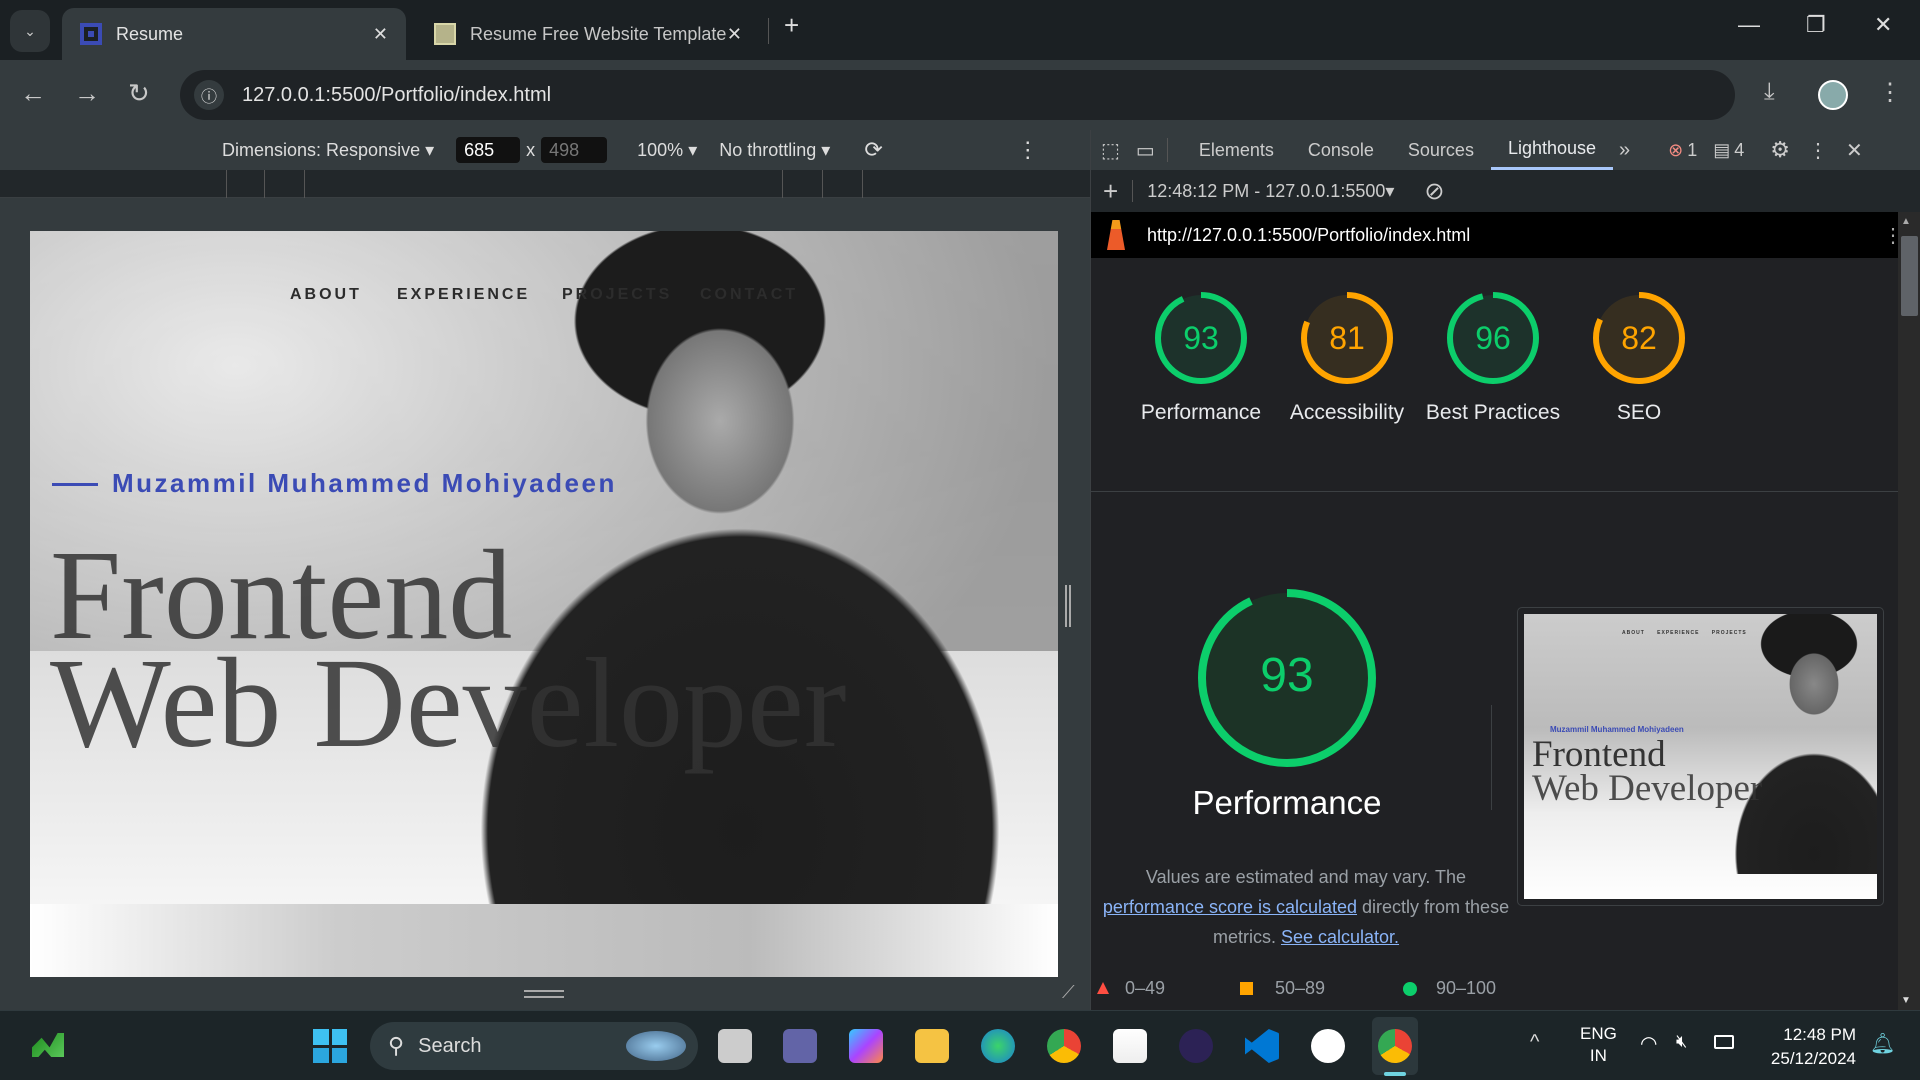 This screenshot has width=1920, height=1080. Describe the element at coordinates (91, 34) in the screenshot. I see `site-favicon-icon` at that location.